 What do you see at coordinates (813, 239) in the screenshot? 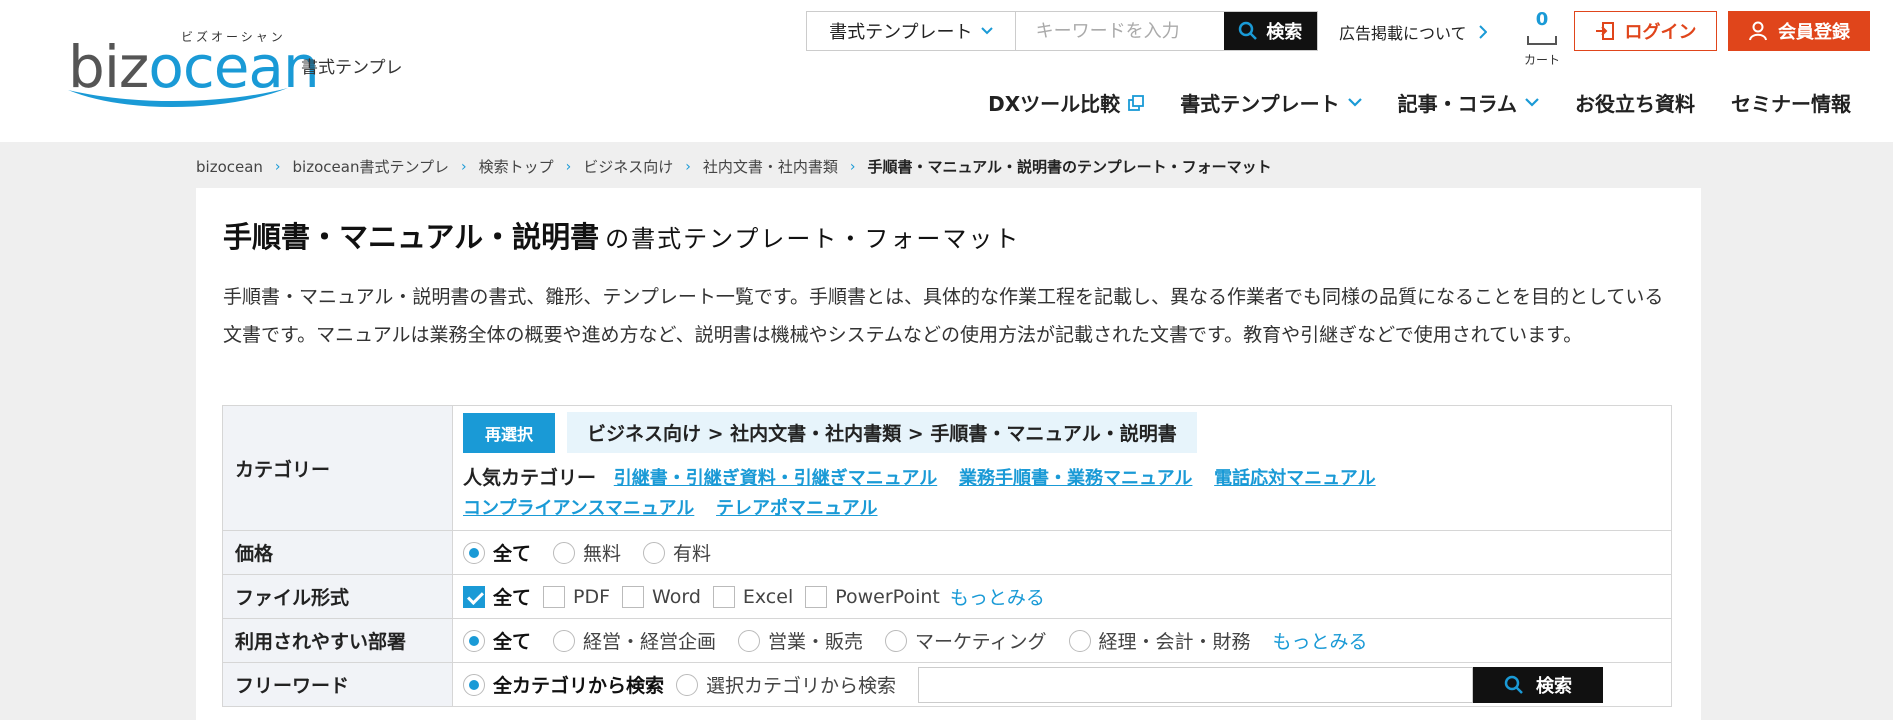
I see `page-title-sub: の書式テンプレート・フォーマット` at bounding box center [813, 239].